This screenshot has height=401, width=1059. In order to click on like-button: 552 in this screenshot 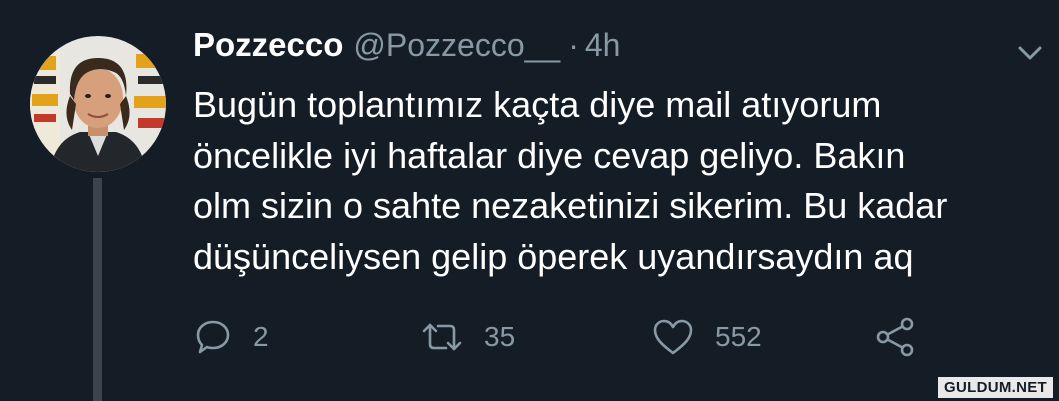, I will do `click(706, 337)`.